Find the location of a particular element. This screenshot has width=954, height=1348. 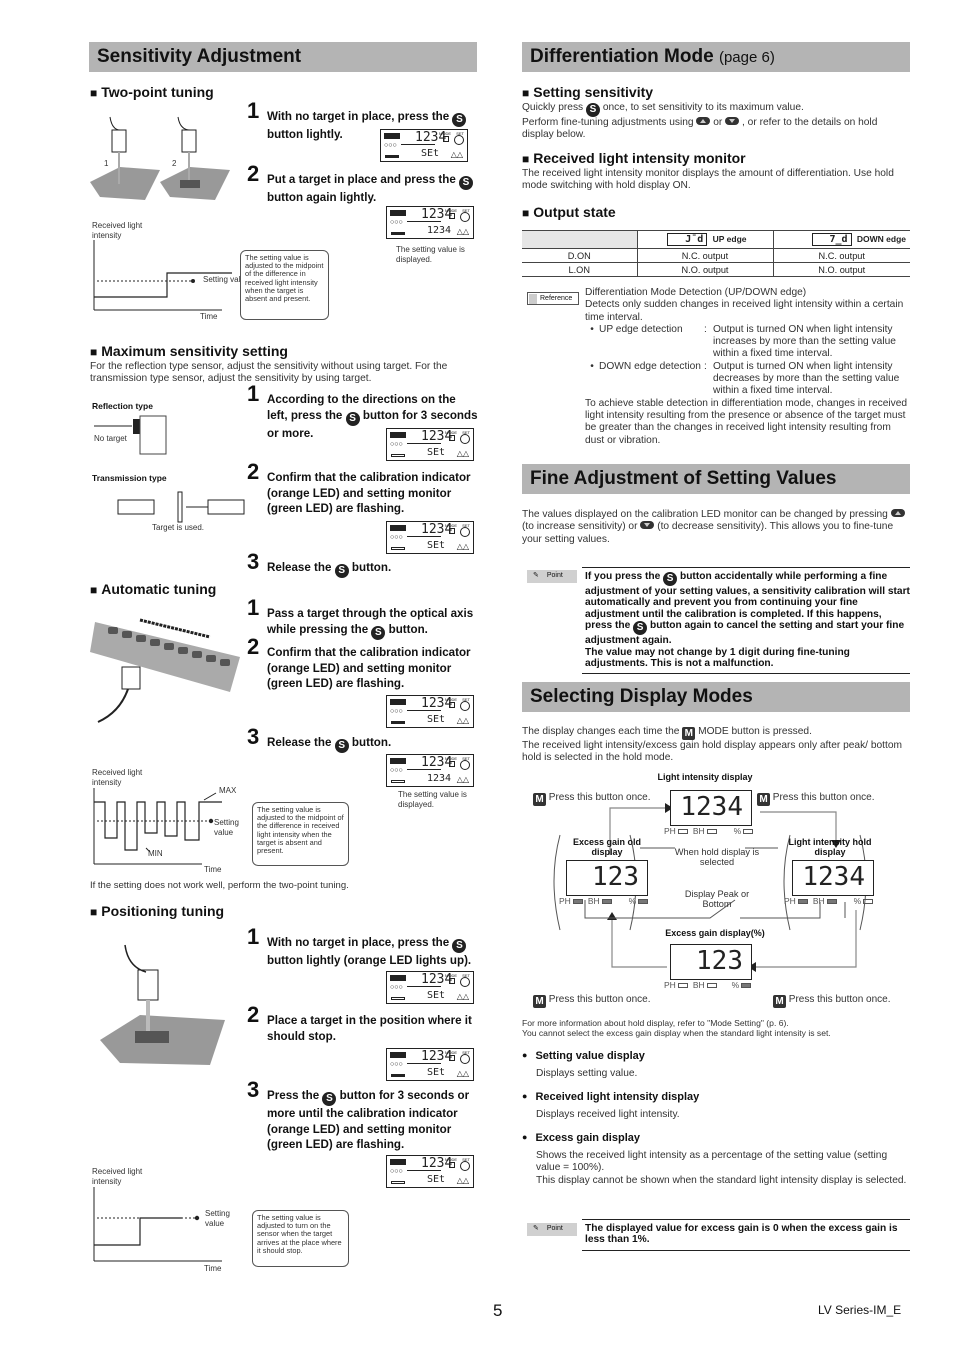

target-plate is located at coordinates (180, 507).